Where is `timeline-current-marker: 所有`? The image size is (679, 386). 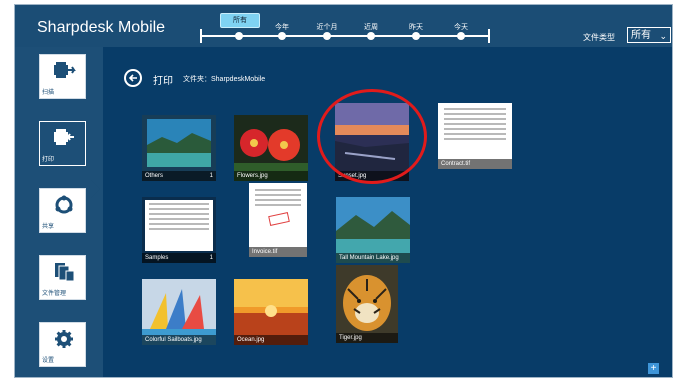
timeline-current-marker: 所有 is located at coordinates (240, 20).